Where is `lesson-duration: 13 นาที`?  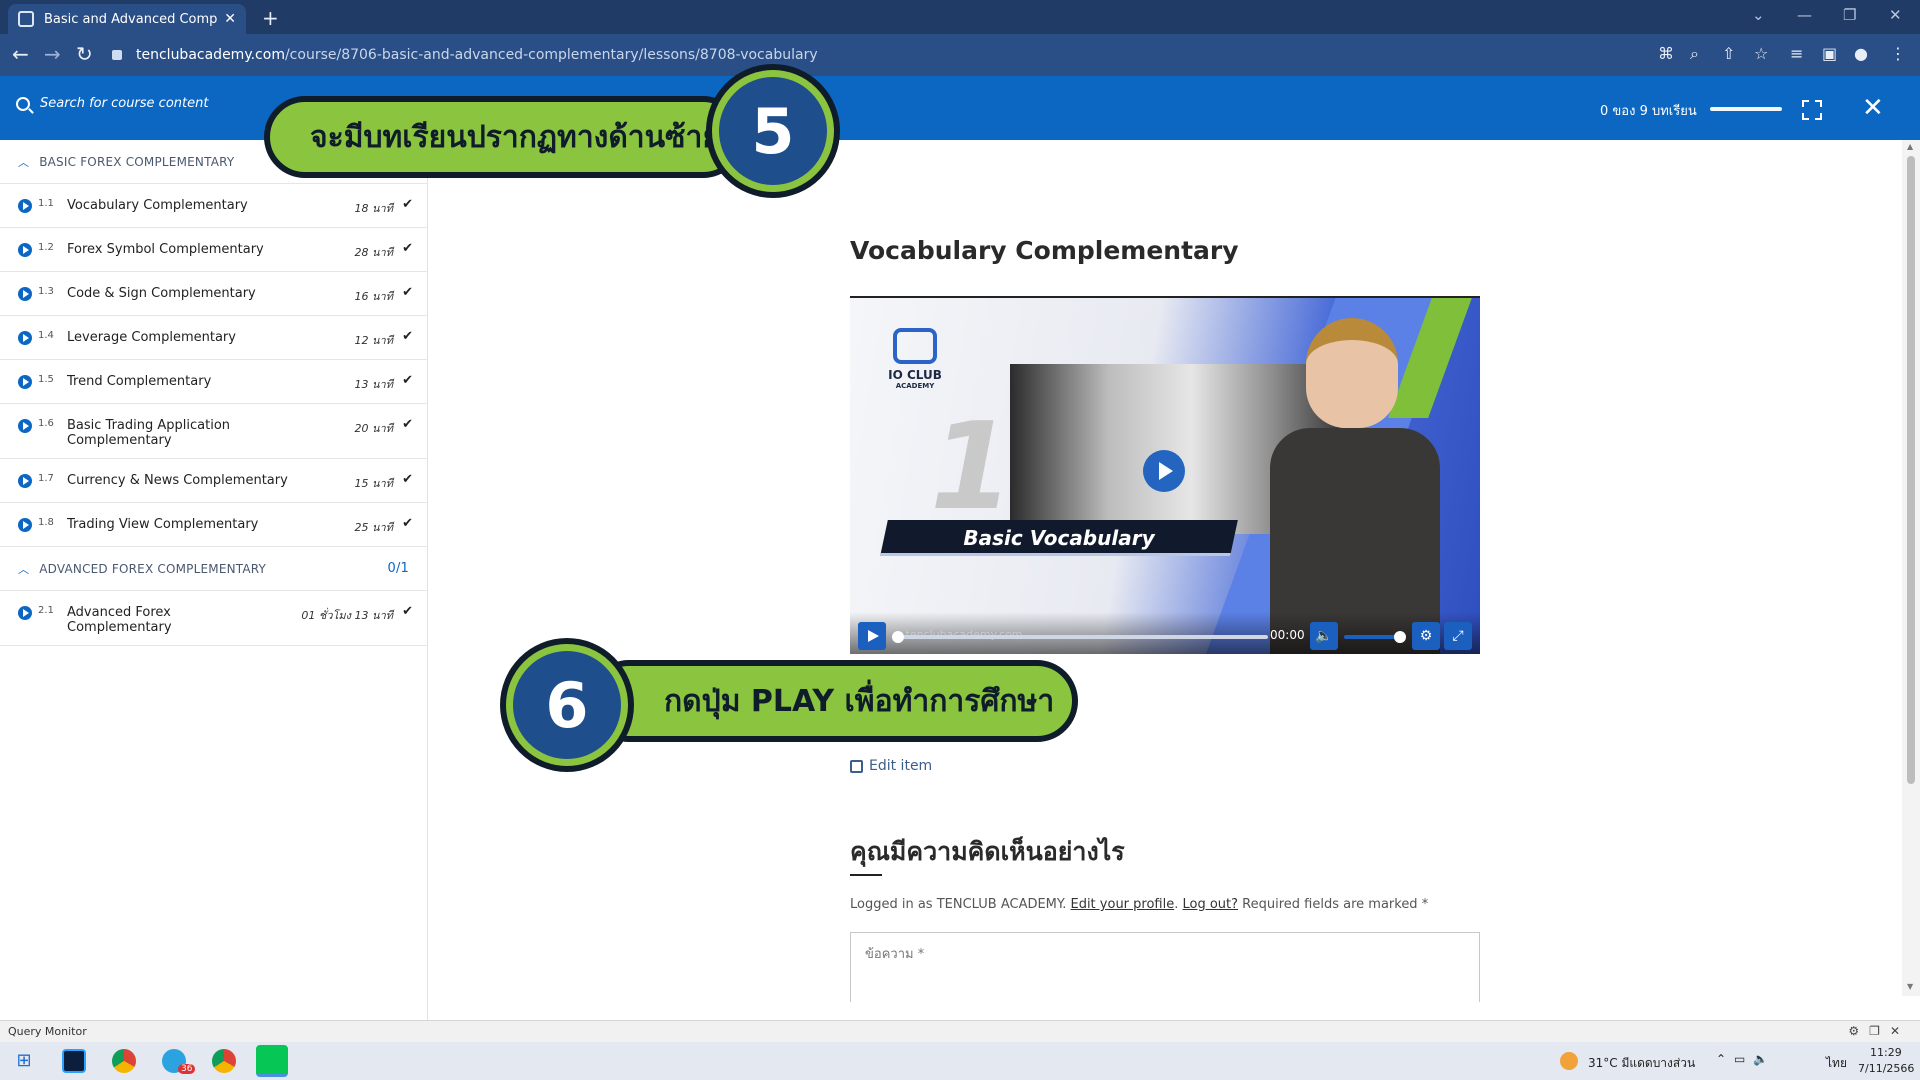 lesson-duration: 13 นาที is located at coordinates (373, 384).